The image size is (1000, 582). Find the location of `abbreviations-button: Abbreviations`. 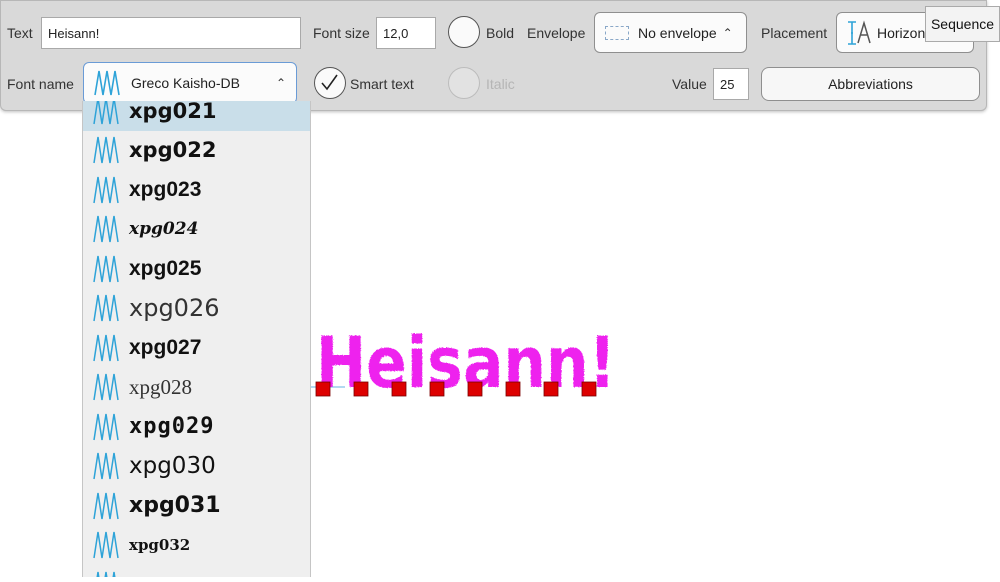

abbreviations-button: Abbreviations is located at coordinates (870, 84).